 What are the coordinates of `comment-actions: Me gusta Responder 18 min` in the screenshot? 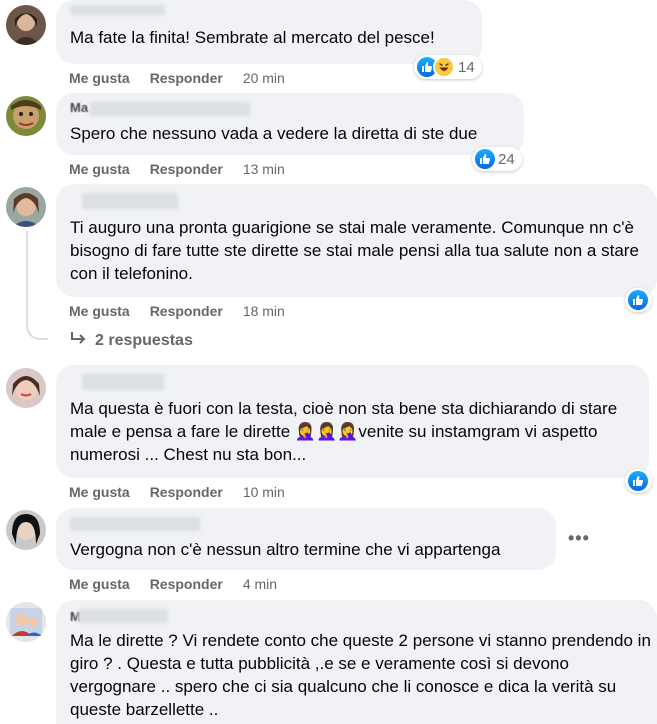 It's located at (177, 311).